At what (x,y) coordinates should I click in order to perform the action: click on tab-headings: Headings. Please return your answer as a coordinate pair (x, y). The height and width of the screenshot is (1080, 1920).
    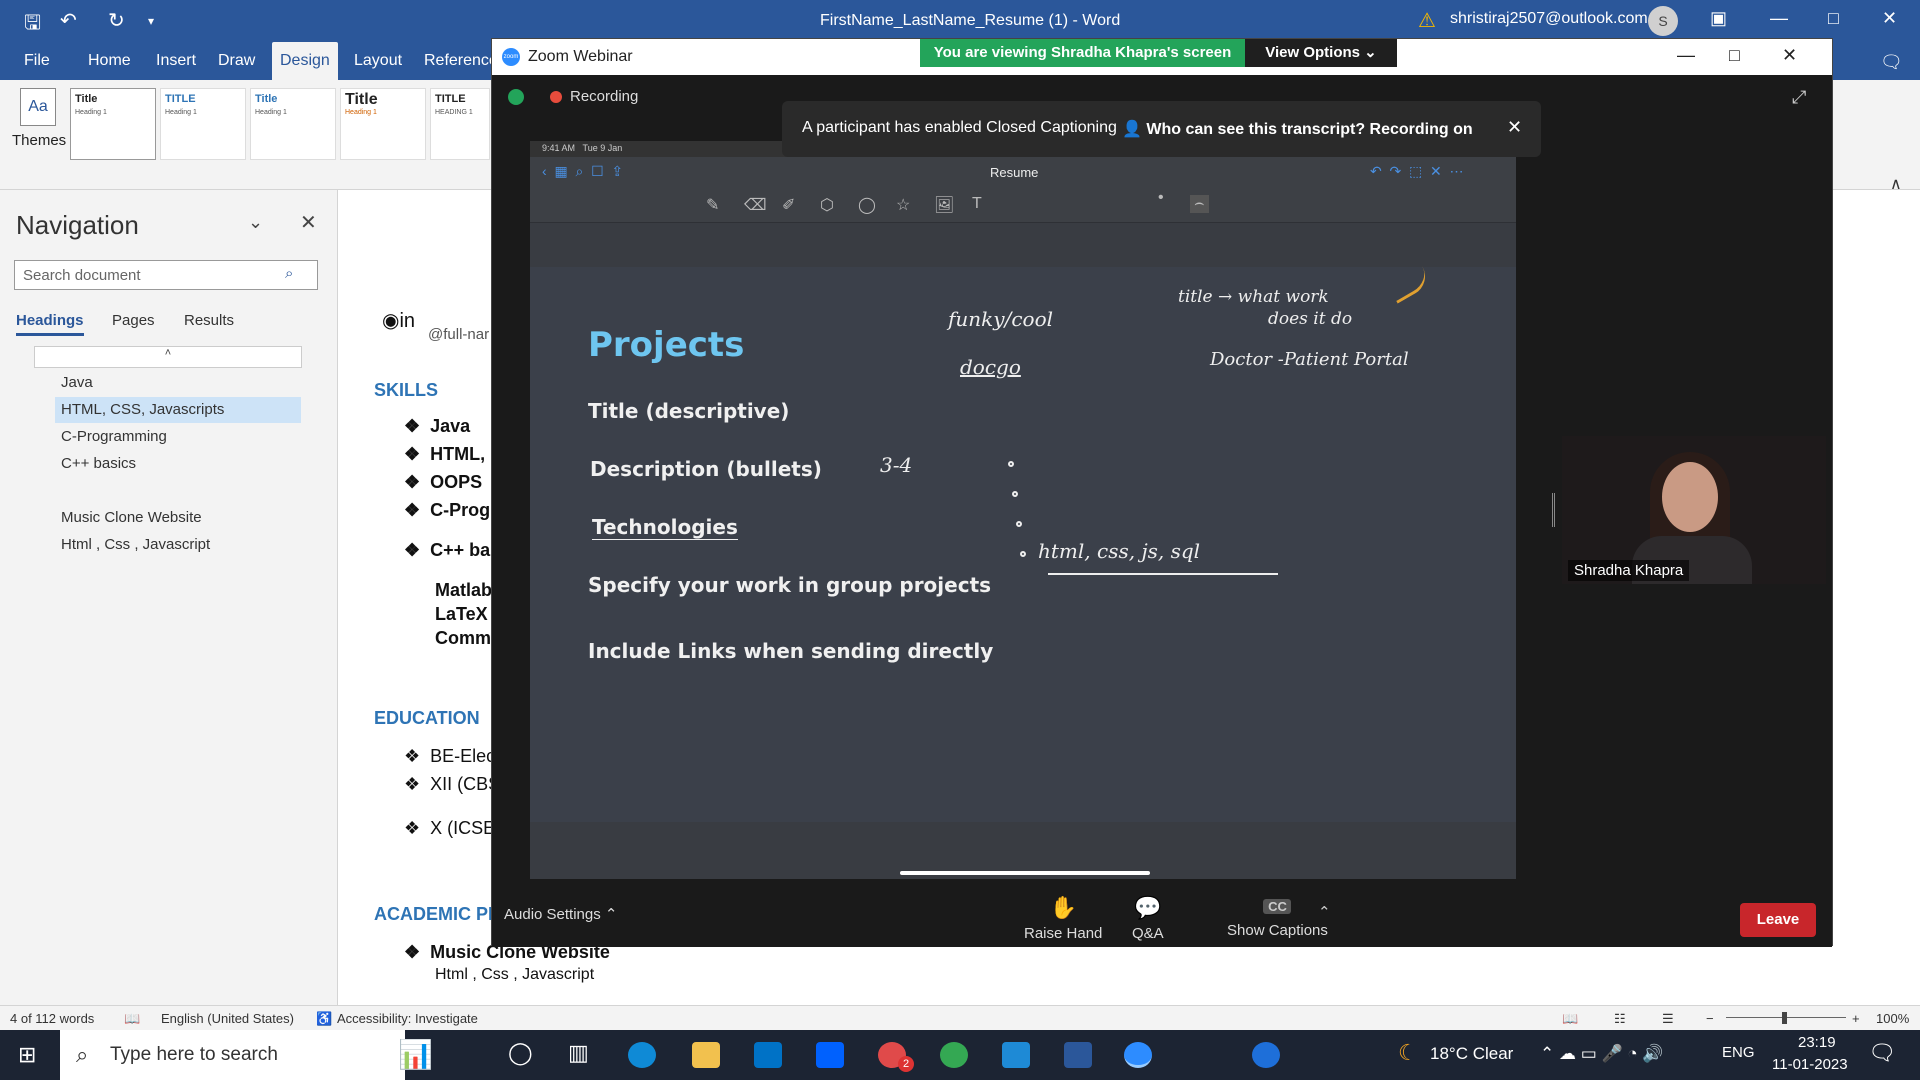
    Looking at the image, I should click on (50, 324).